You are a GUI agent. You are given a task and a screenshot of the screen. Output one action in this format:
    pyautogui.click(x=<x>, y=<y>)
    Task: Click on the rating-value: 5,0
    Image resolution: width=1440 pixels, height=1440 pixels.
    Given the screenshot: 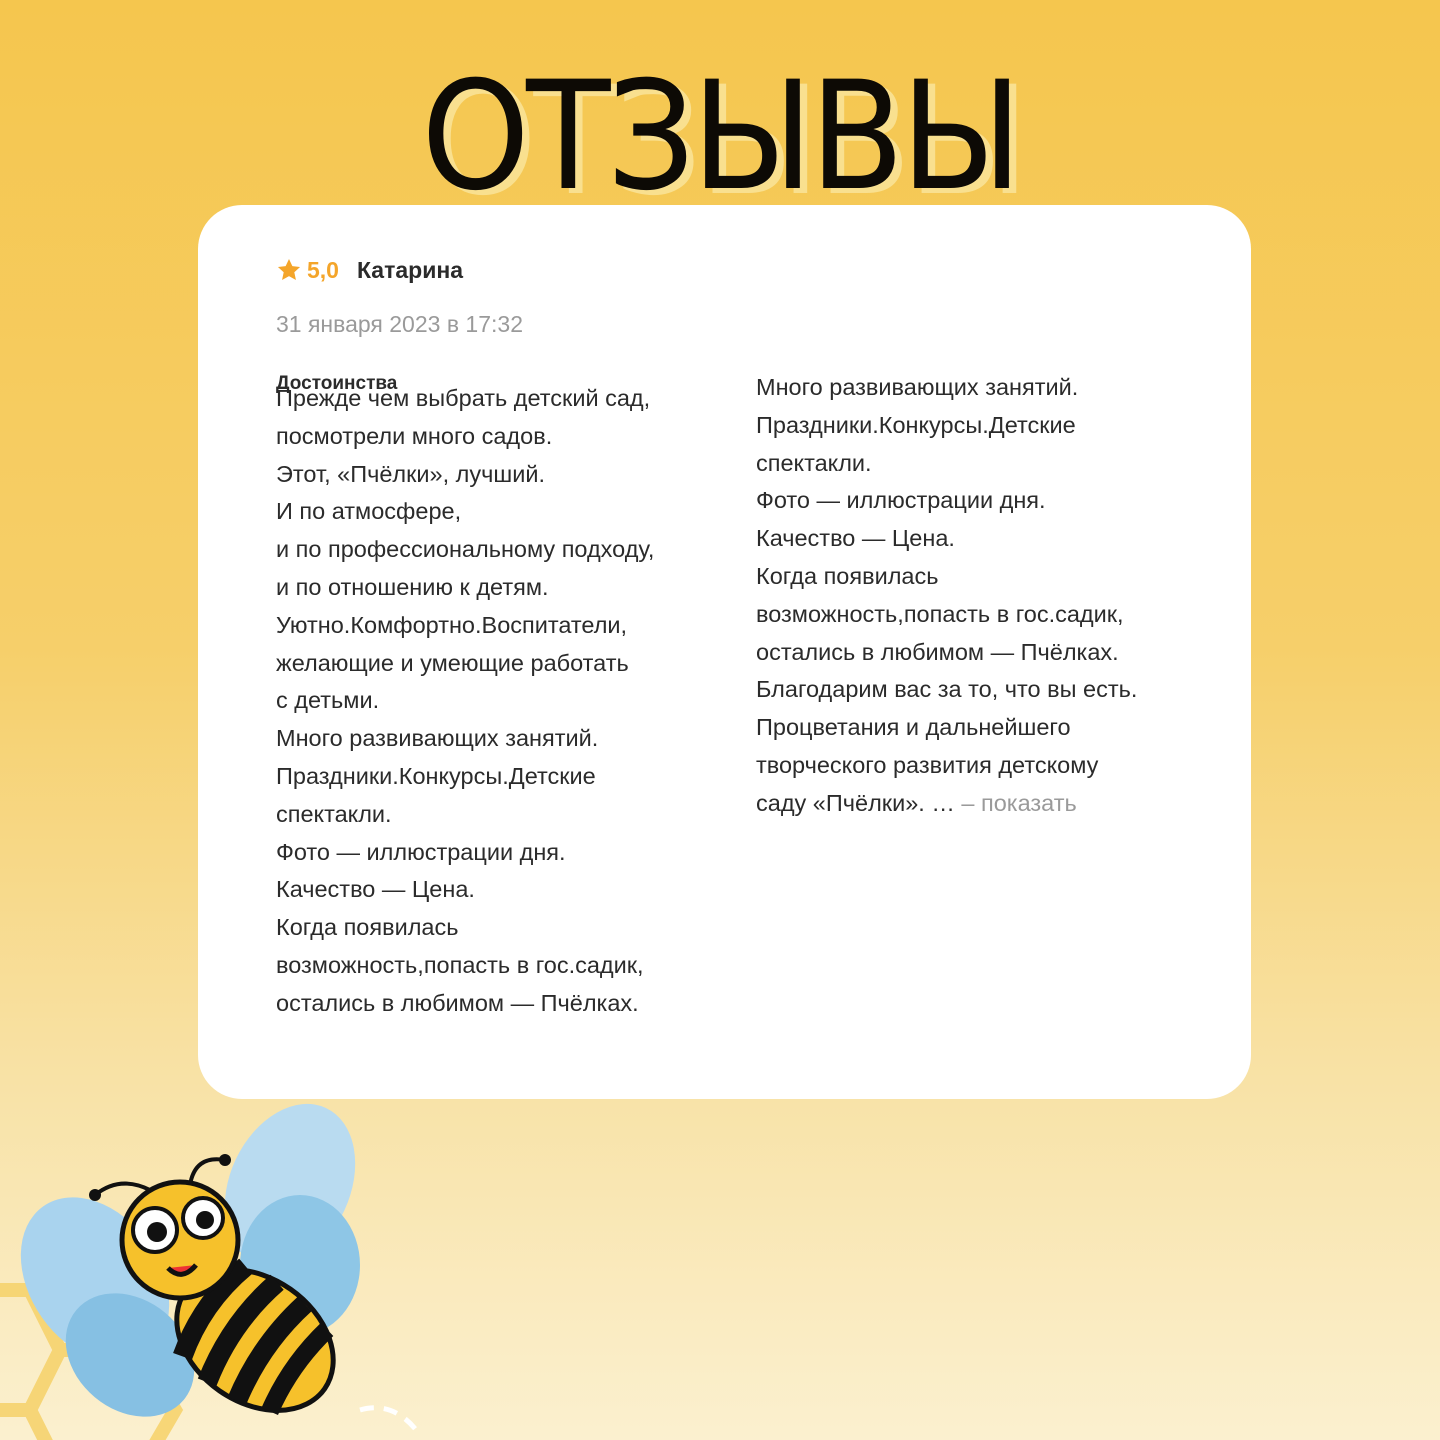 What is the action you would take?
    pyautogui.click(x=323, y=269)
    